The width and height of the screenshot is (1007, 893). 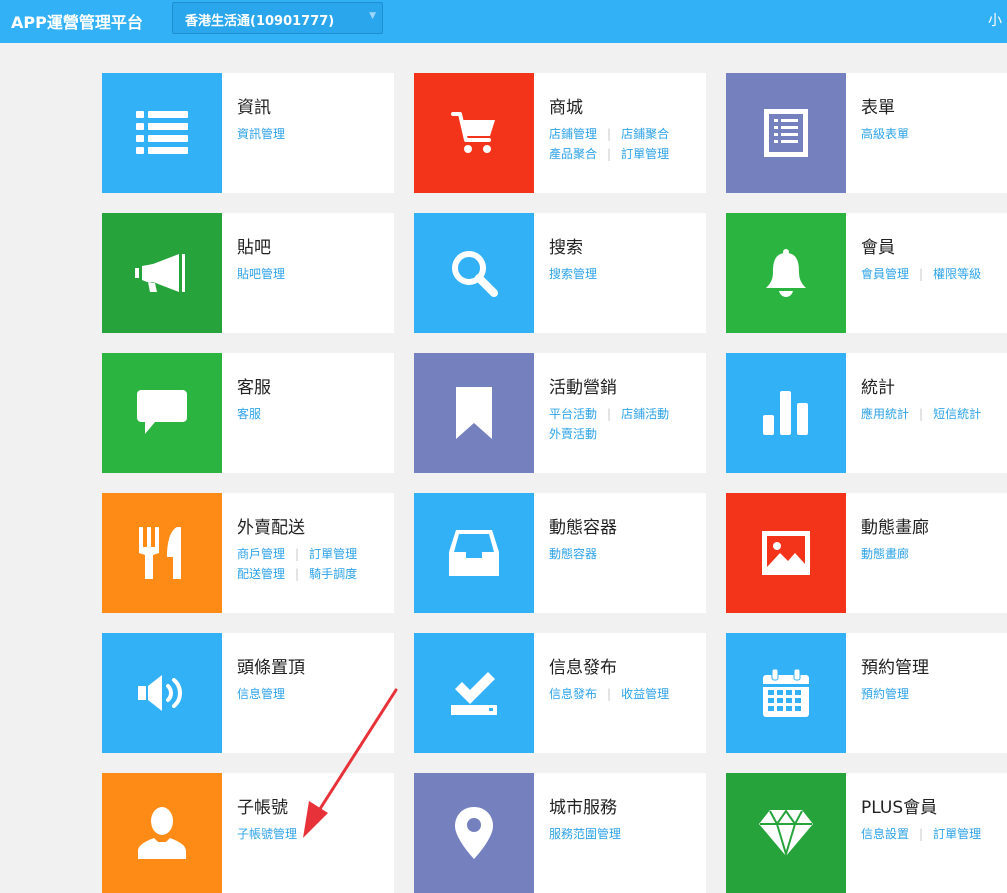 I want to click on module-card: 城市服務服務范圍管理, so click(x=560, y=833).